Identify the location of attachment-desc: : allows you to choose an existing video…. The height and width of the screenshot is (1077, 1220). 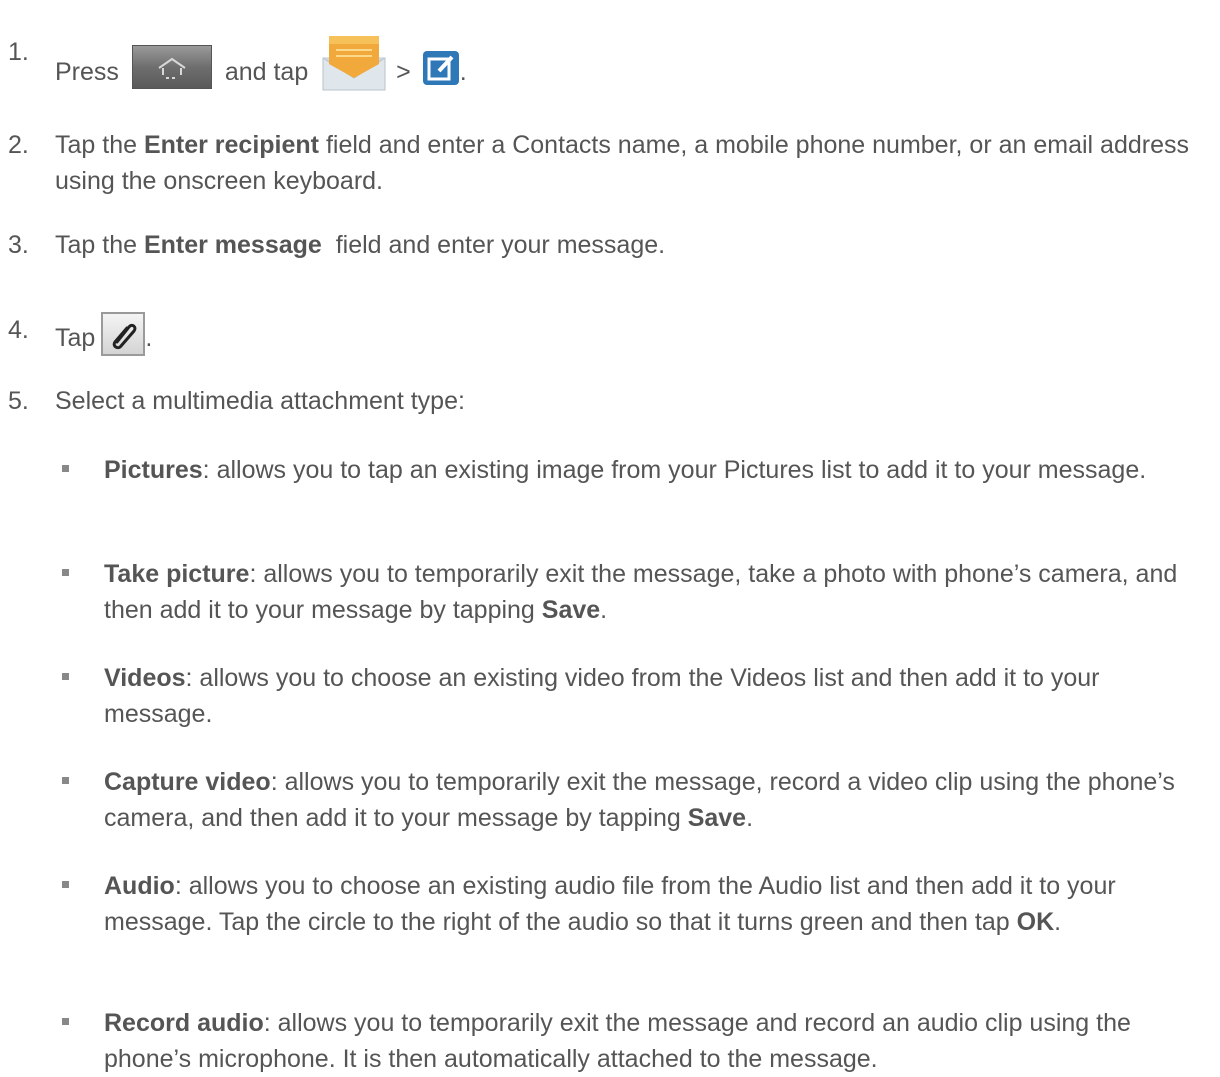
(602, 696).